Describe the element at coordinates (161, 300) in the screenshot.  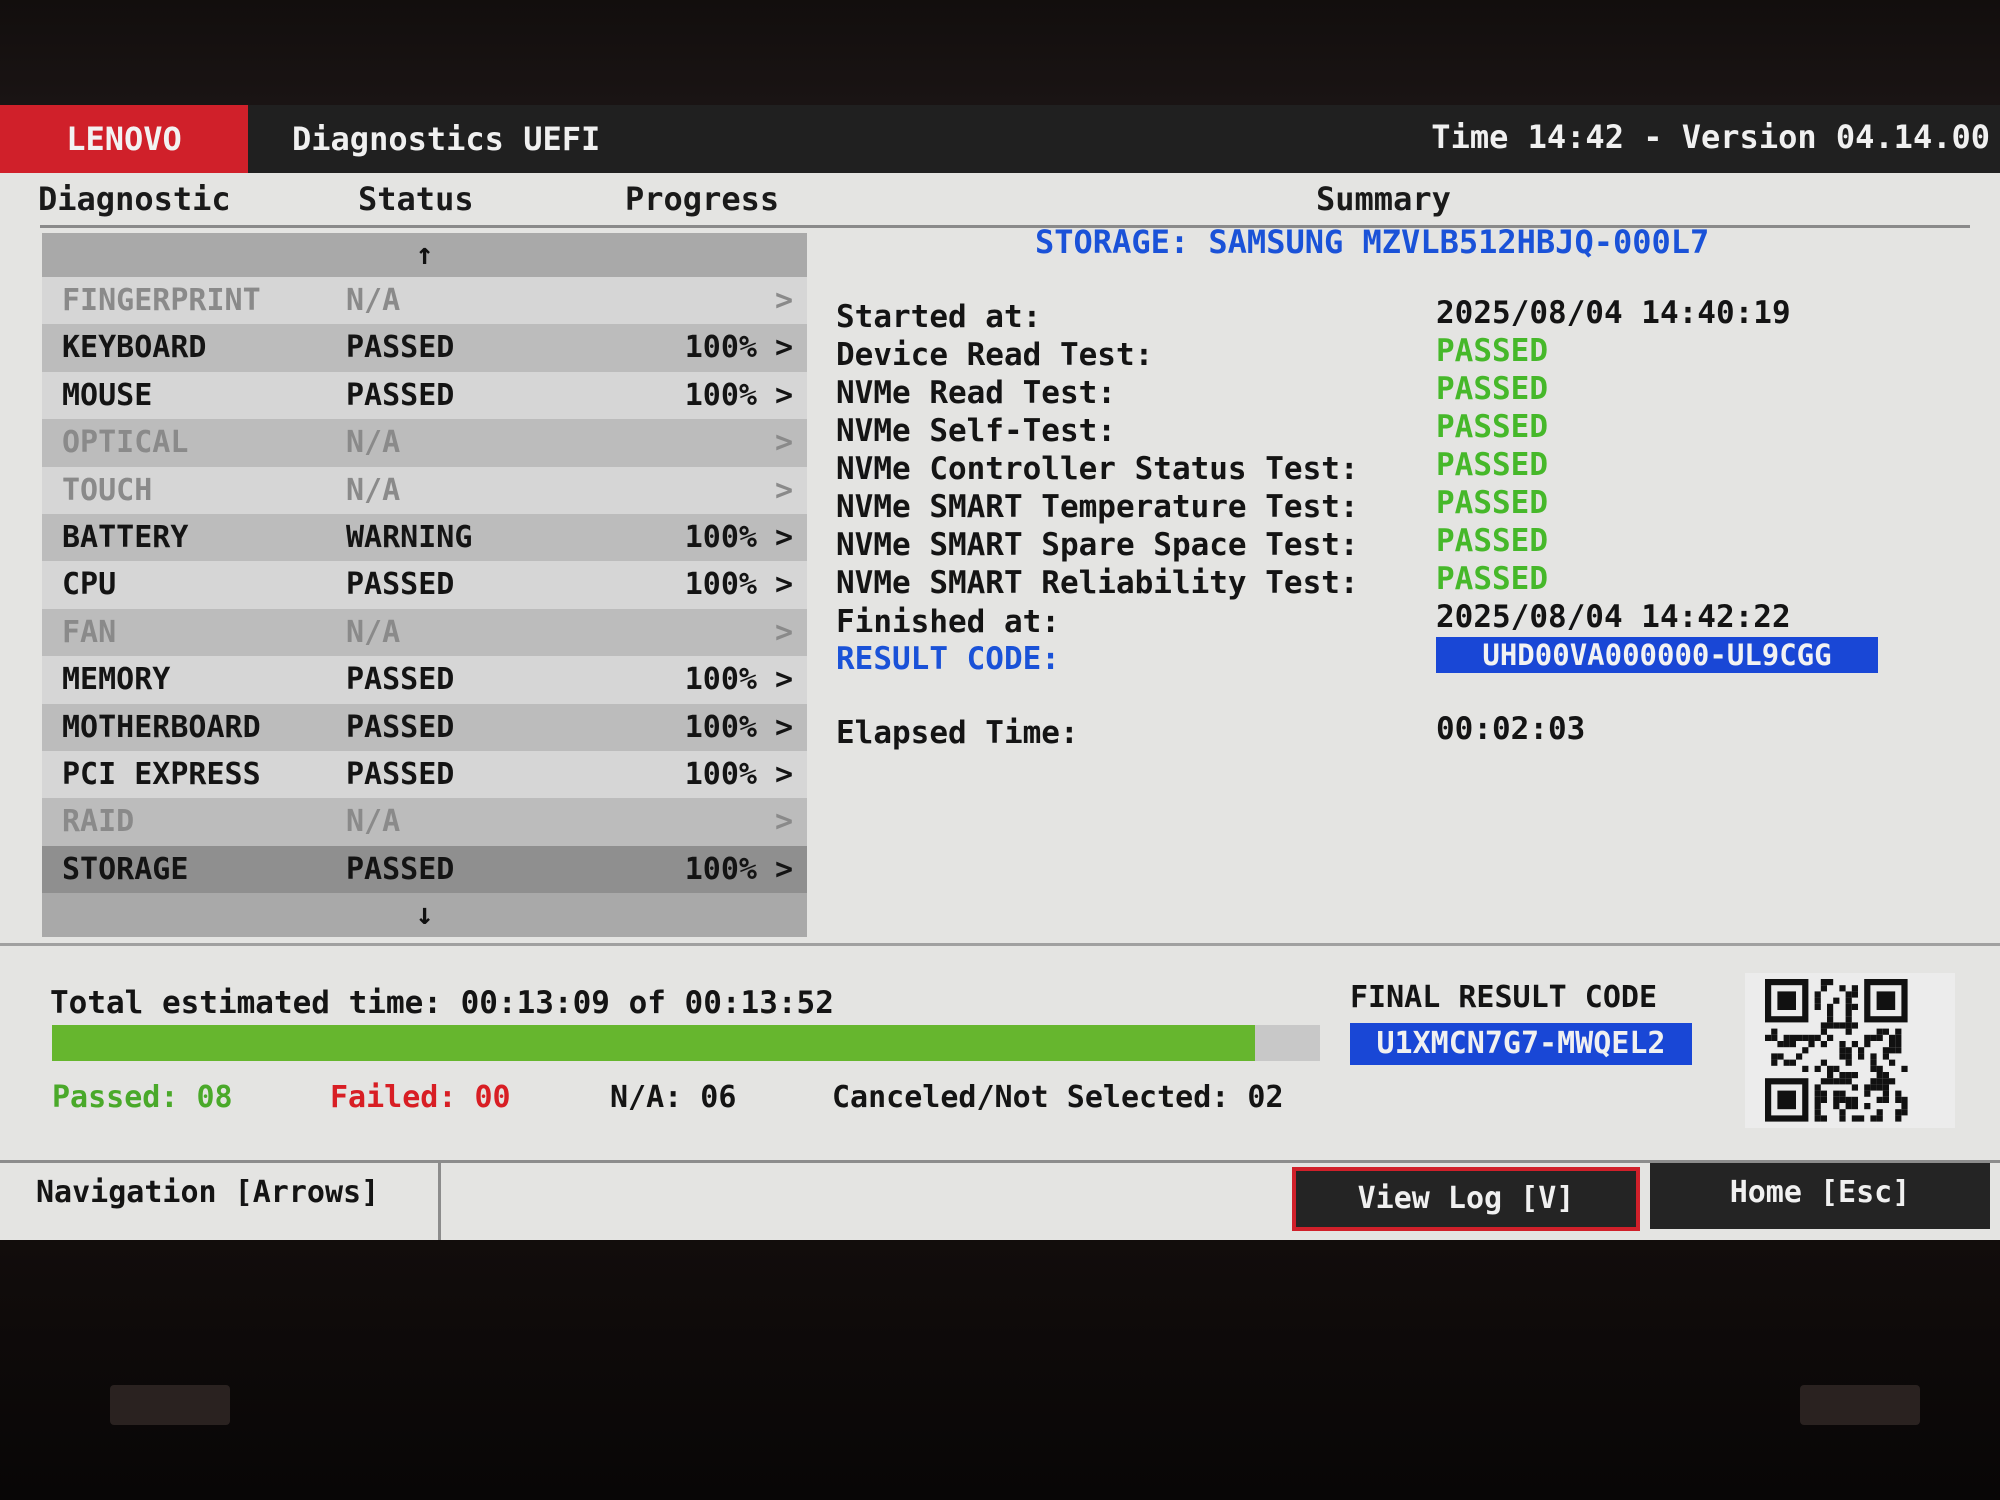
I see `diagnostic-name: FINGERPRINT` at that location.